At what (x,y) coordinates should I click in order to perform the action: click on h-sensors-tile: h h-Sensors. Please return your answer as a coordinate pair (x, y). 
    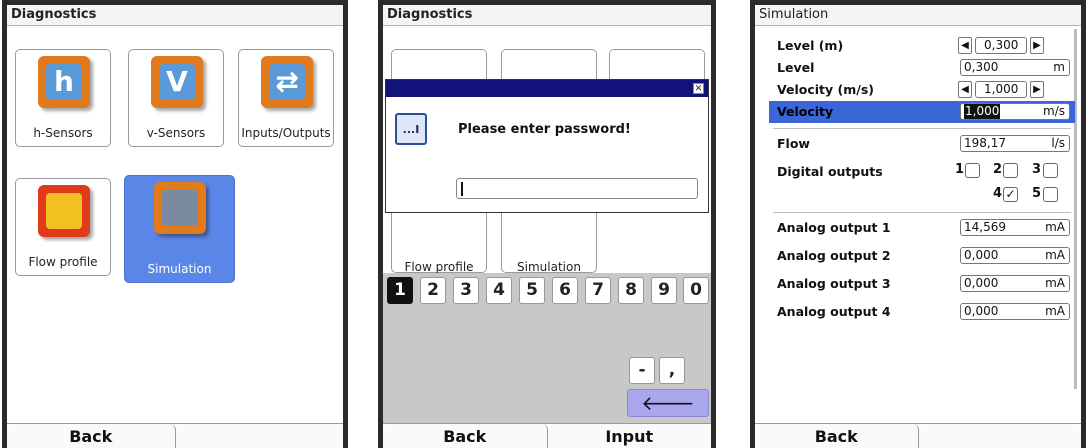
    Looking at the image, I should click on (63, 98).